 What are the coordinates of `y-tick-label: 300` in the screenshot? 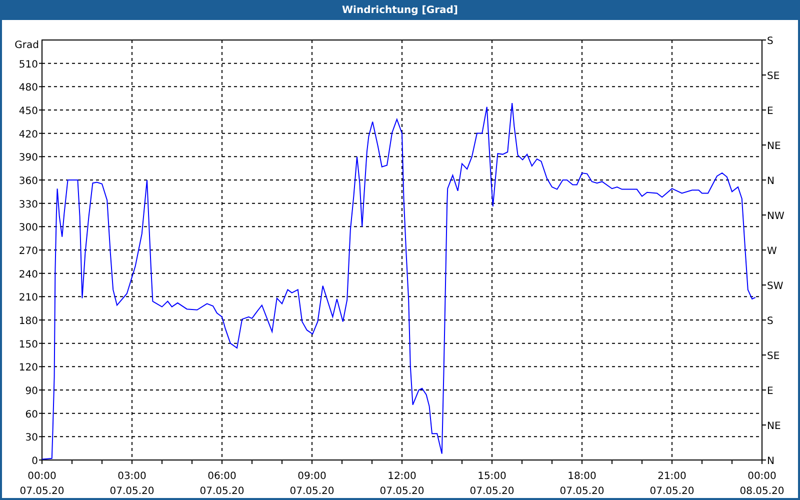 It's located at (28, 228).